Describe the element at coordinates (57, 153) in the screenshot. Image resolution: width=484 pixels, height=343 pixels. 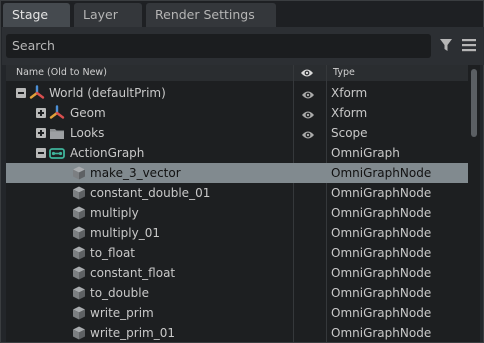
I see `omnigraph-icon` at that location.